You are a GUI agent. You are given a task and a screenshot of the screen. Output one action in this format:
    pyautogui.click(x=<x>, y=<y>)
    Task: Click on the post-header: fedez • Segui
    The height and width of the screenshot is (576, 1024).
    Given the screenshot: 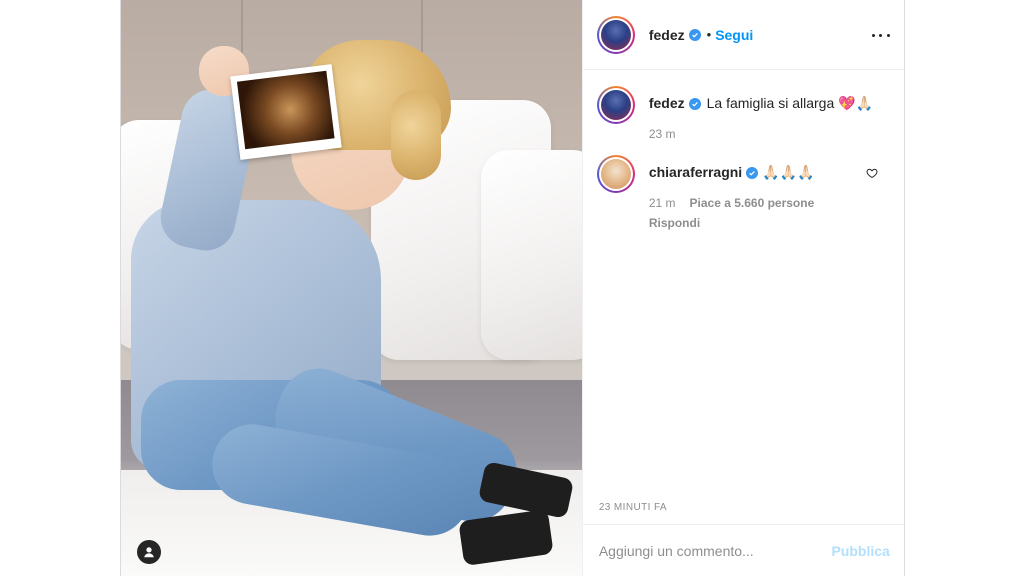 What is the action you would take?
    pyautogui.click(x=744, y=35)
    